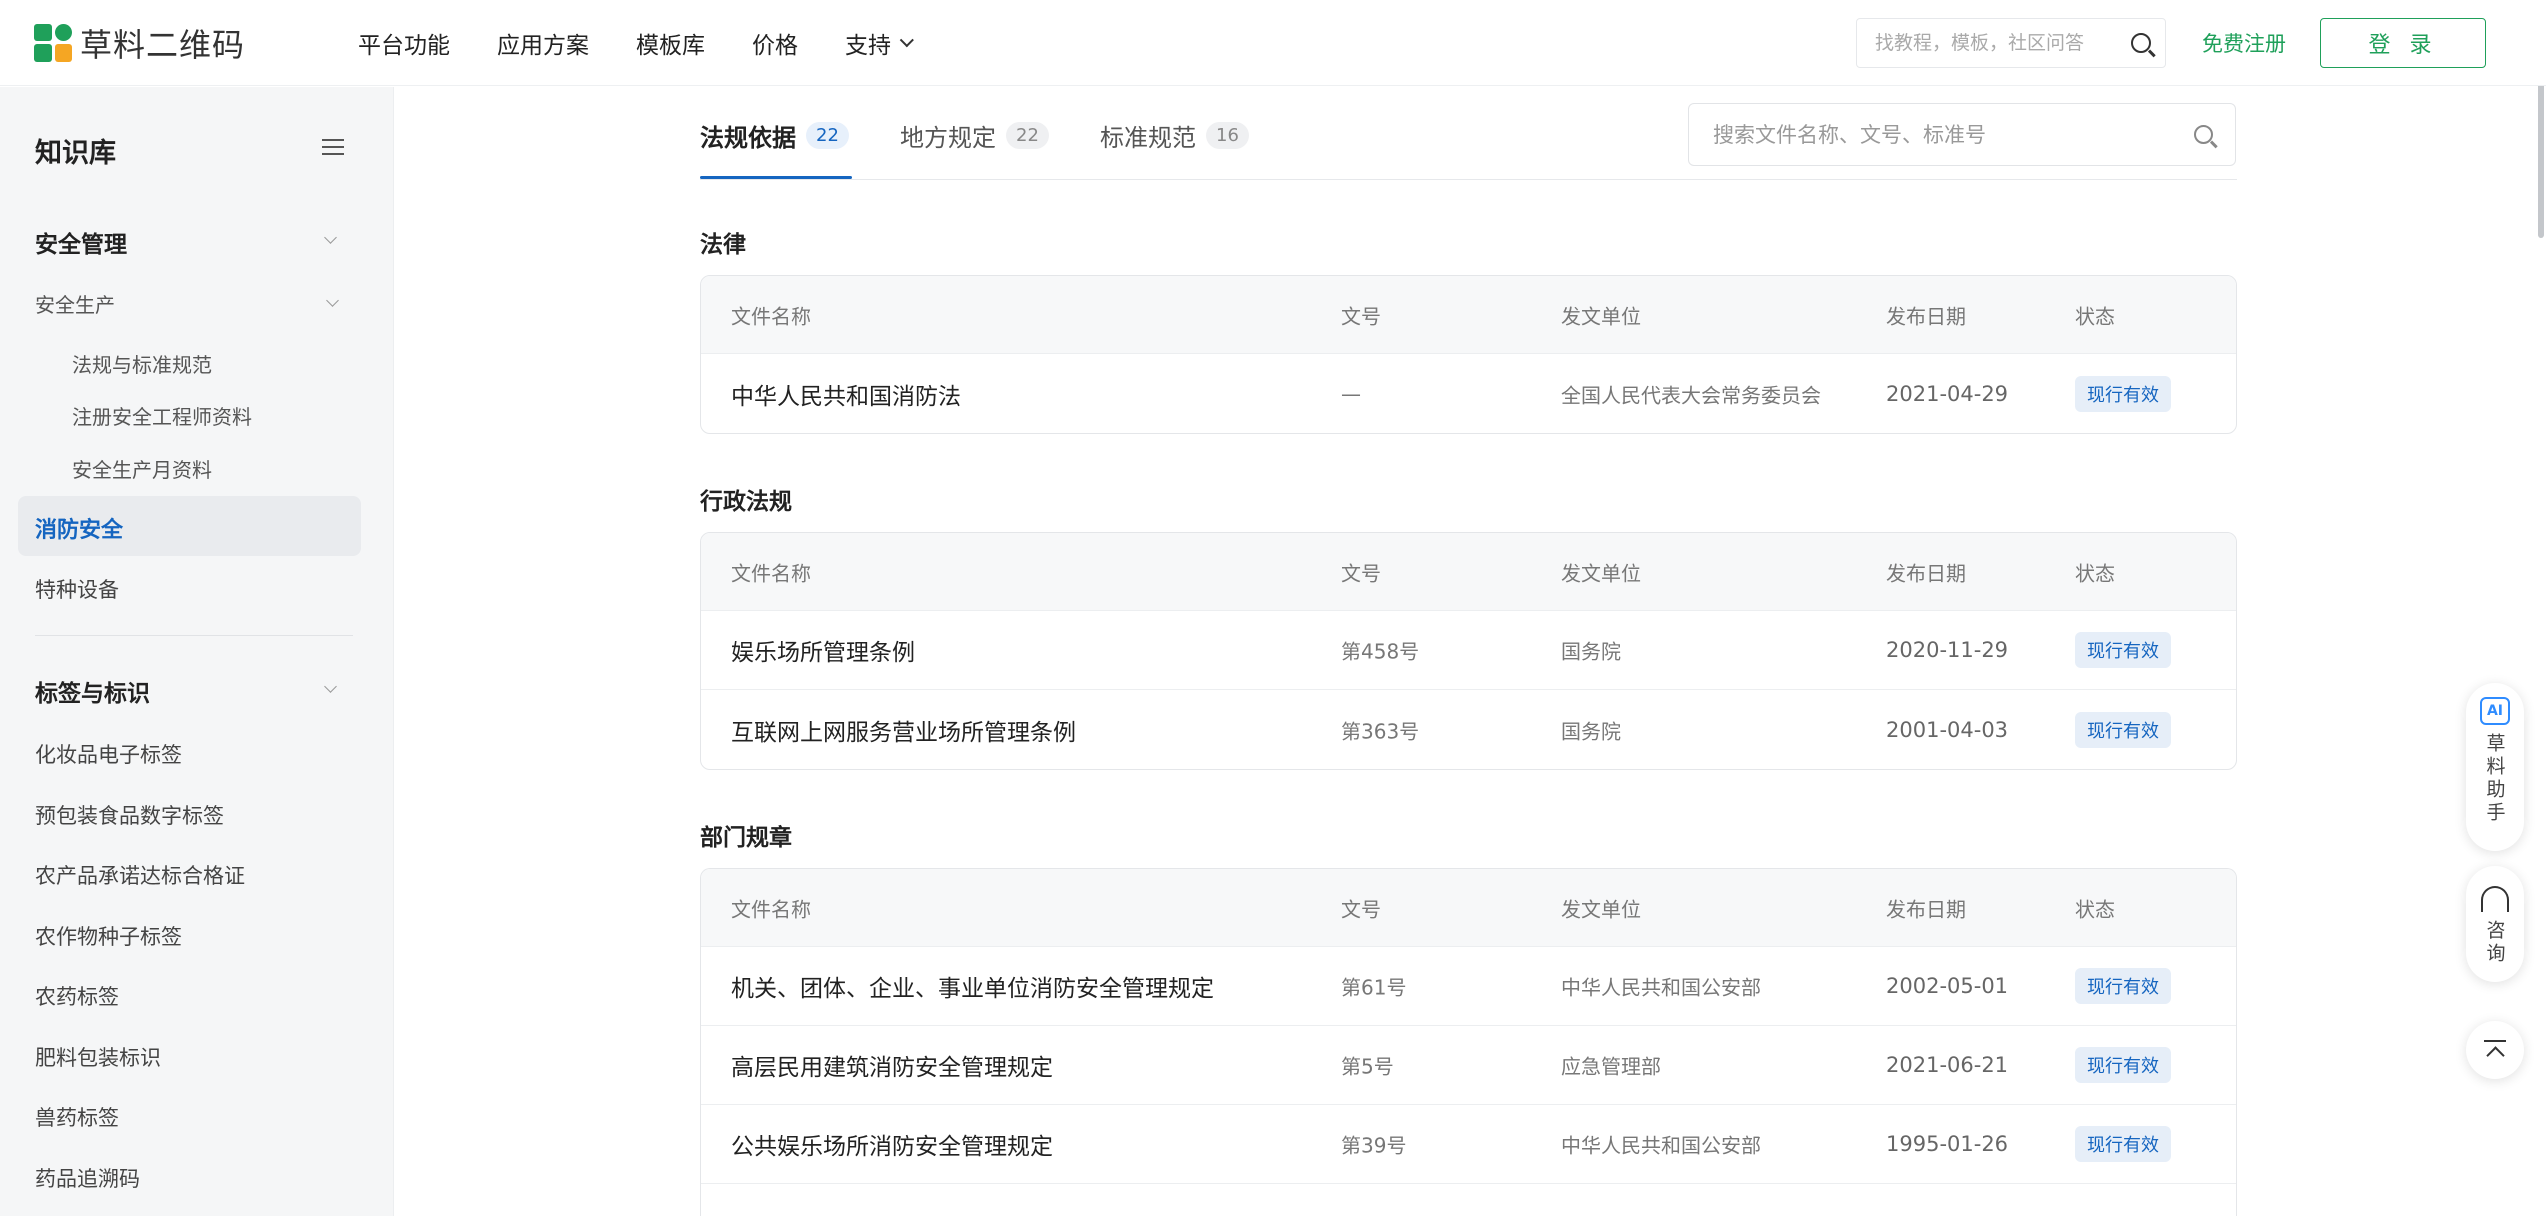 The height and width of the screenshot is (1216, 2546). I want to click on main-nav: 平台功能 应用方案 模板库 价格 支持, so click(657, 43).